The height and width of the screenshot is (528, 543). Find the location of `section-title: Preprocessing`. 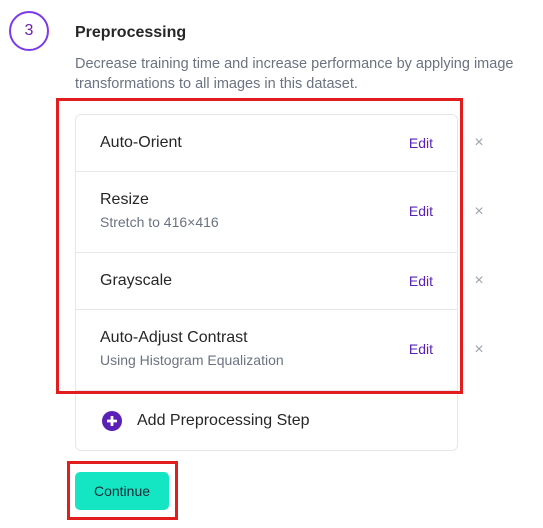

section-title: Preprocessing is located at coordinates (131, 32).